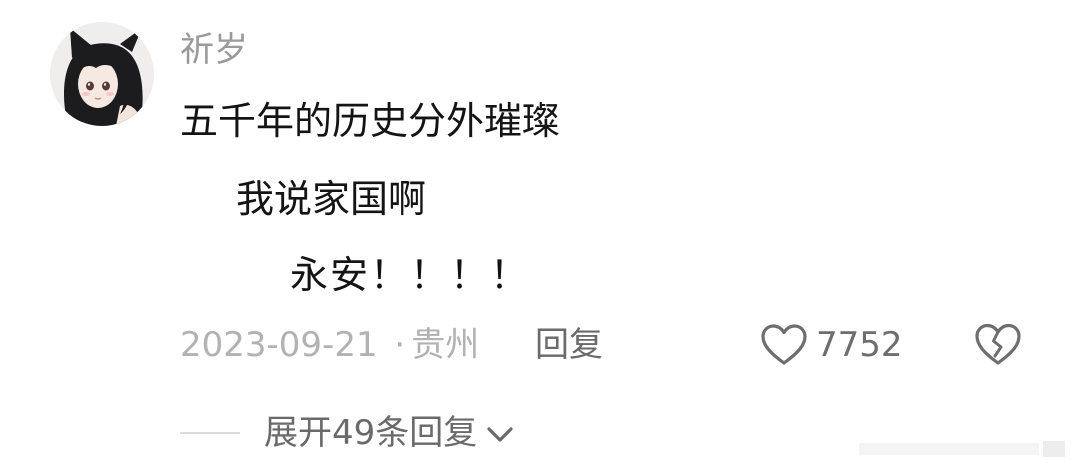  I want to click on comment-meta: 2023-09-21 · 贵州, so click(329, 345).